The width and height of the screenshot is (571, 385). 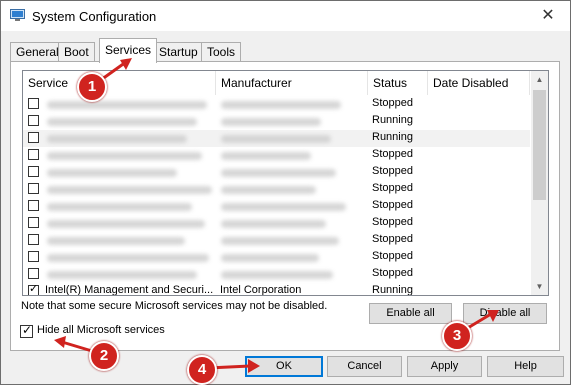 I want to click on column-header-manufacturer: Manufacturer, so click(x=292, y=83).